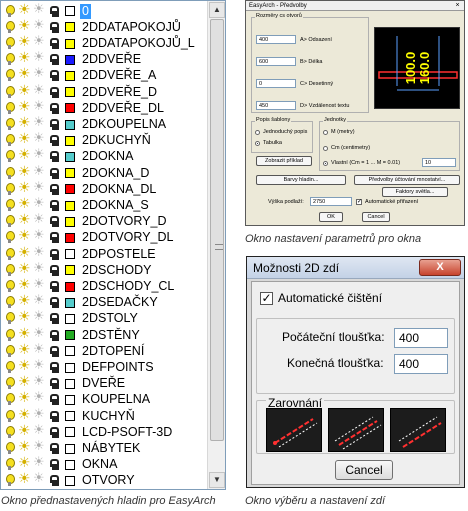 The width and height of the screenshot is (468, 511). What do you see at coordinates (104, 10) in the screenshot?
I see `layer-row: 0` at bounding box center [104, 10].